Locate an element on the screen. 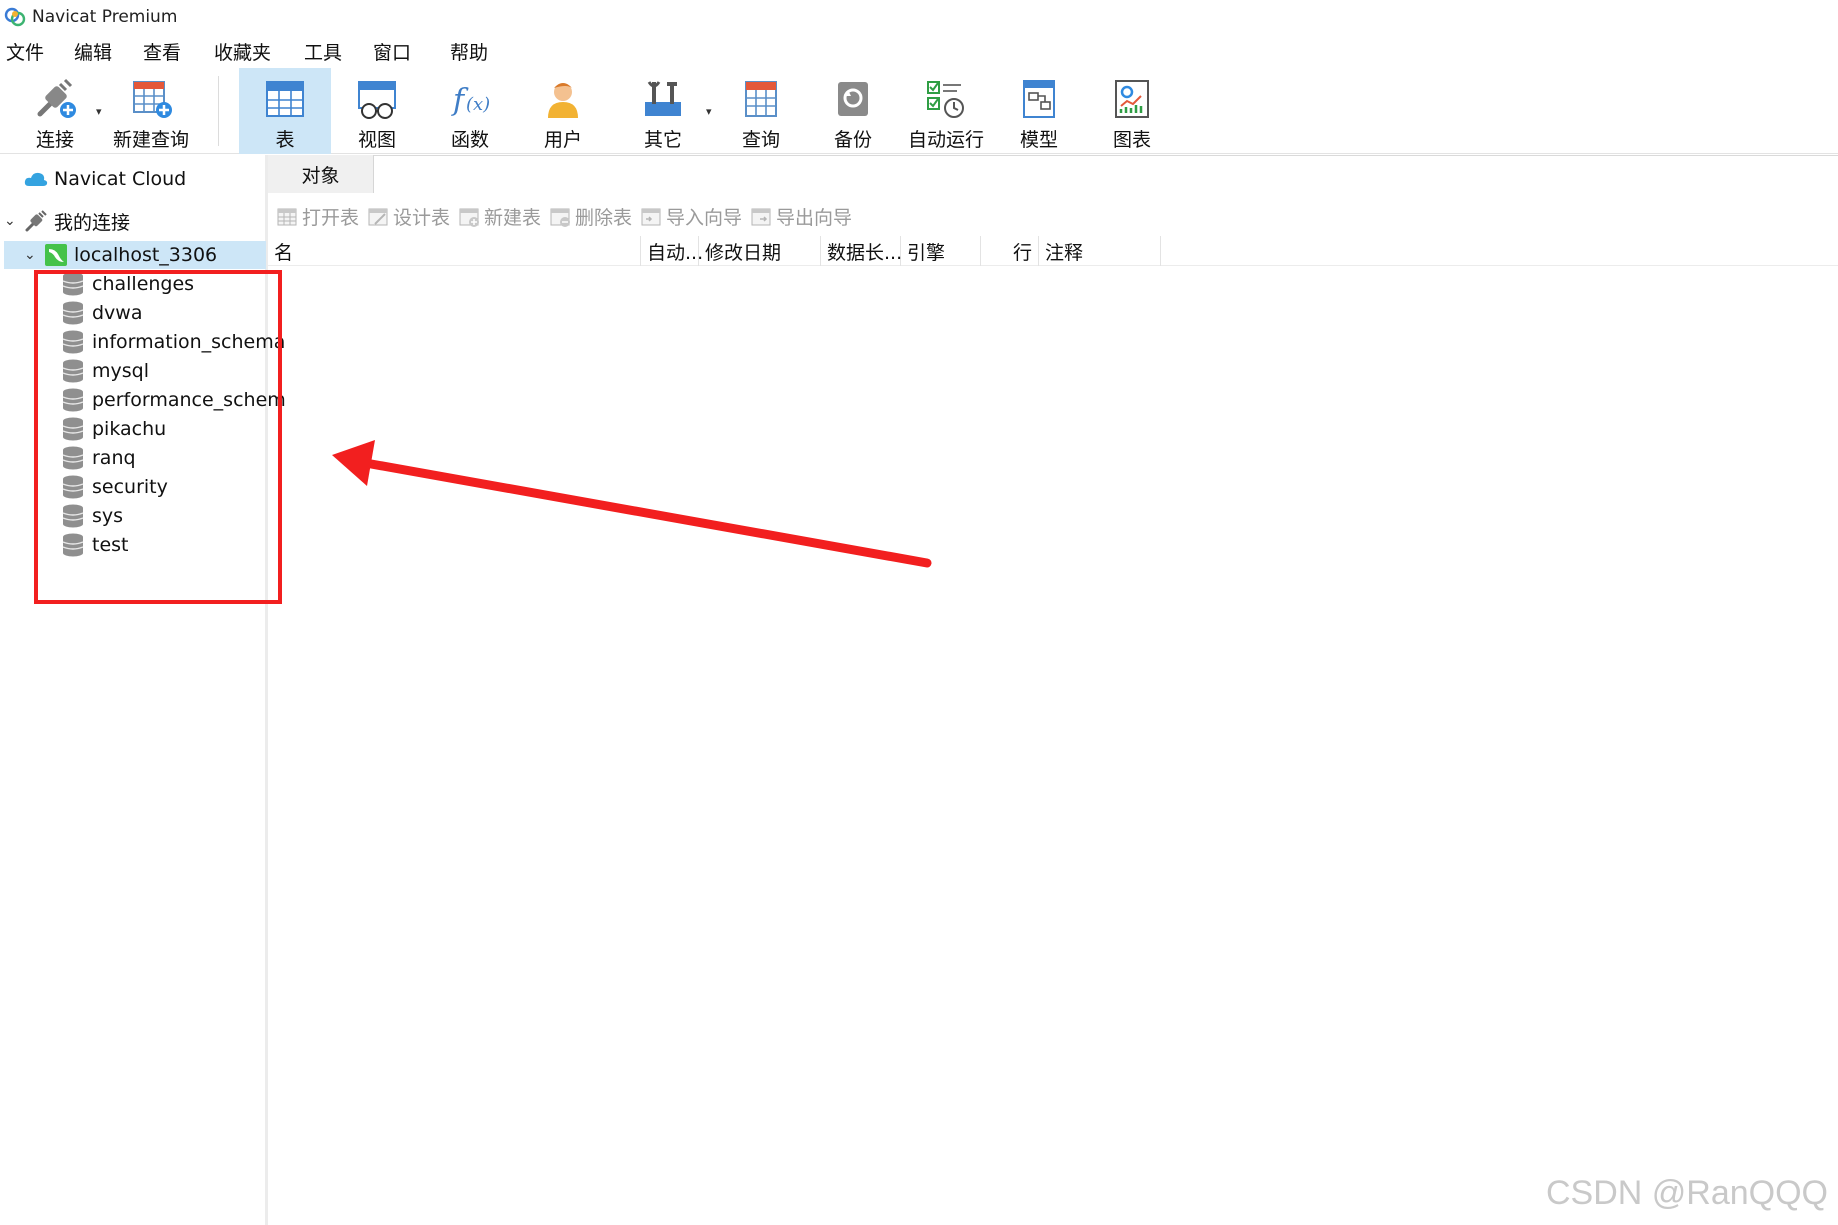 The width and height of the screenshot is (1838, 1225). watermark-text: CSDN @RanQQQ is located at coordinates (1686, 1193).